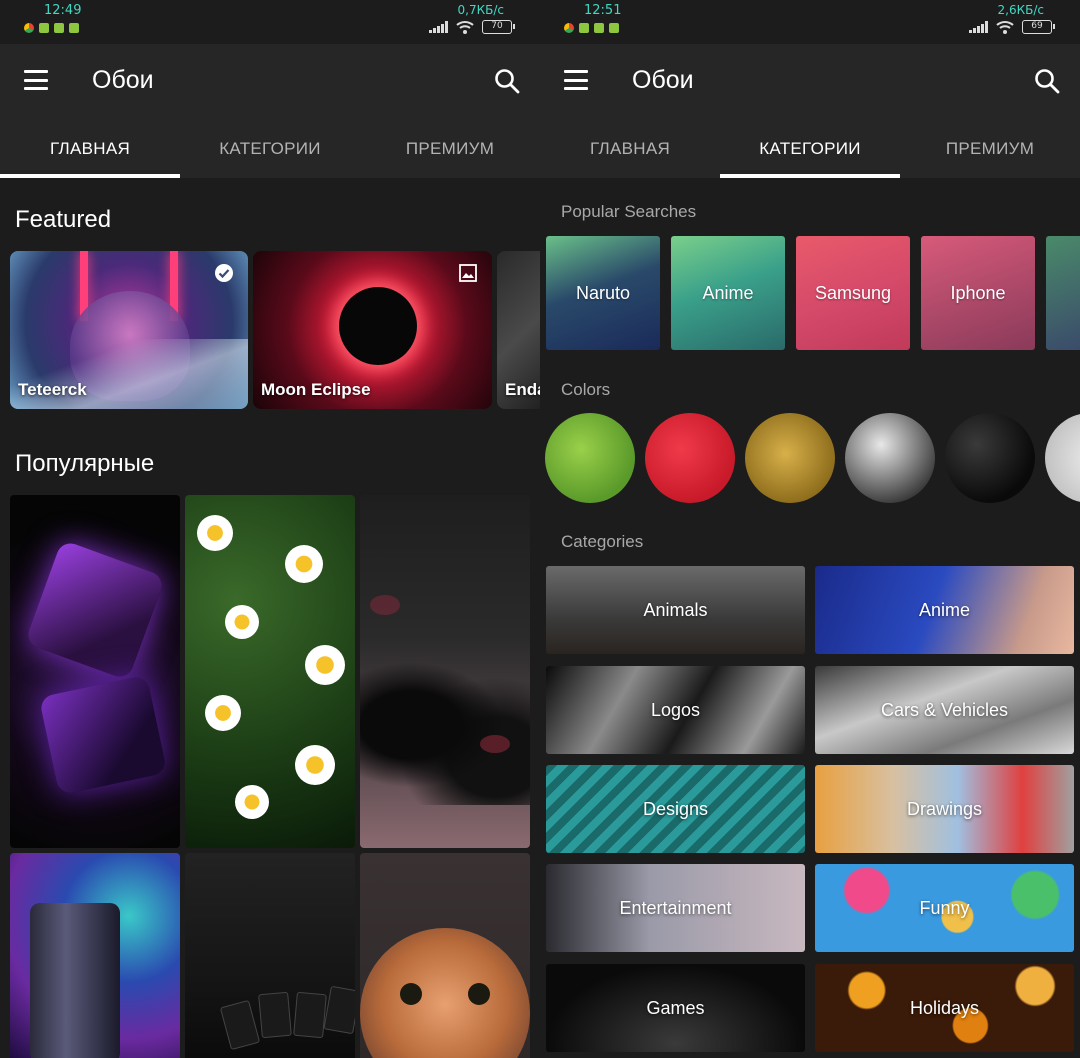 The width and height of the screenshot is (1080, 1058). I want to click on popular-search-naruto: Naruto, so click(603, 293).